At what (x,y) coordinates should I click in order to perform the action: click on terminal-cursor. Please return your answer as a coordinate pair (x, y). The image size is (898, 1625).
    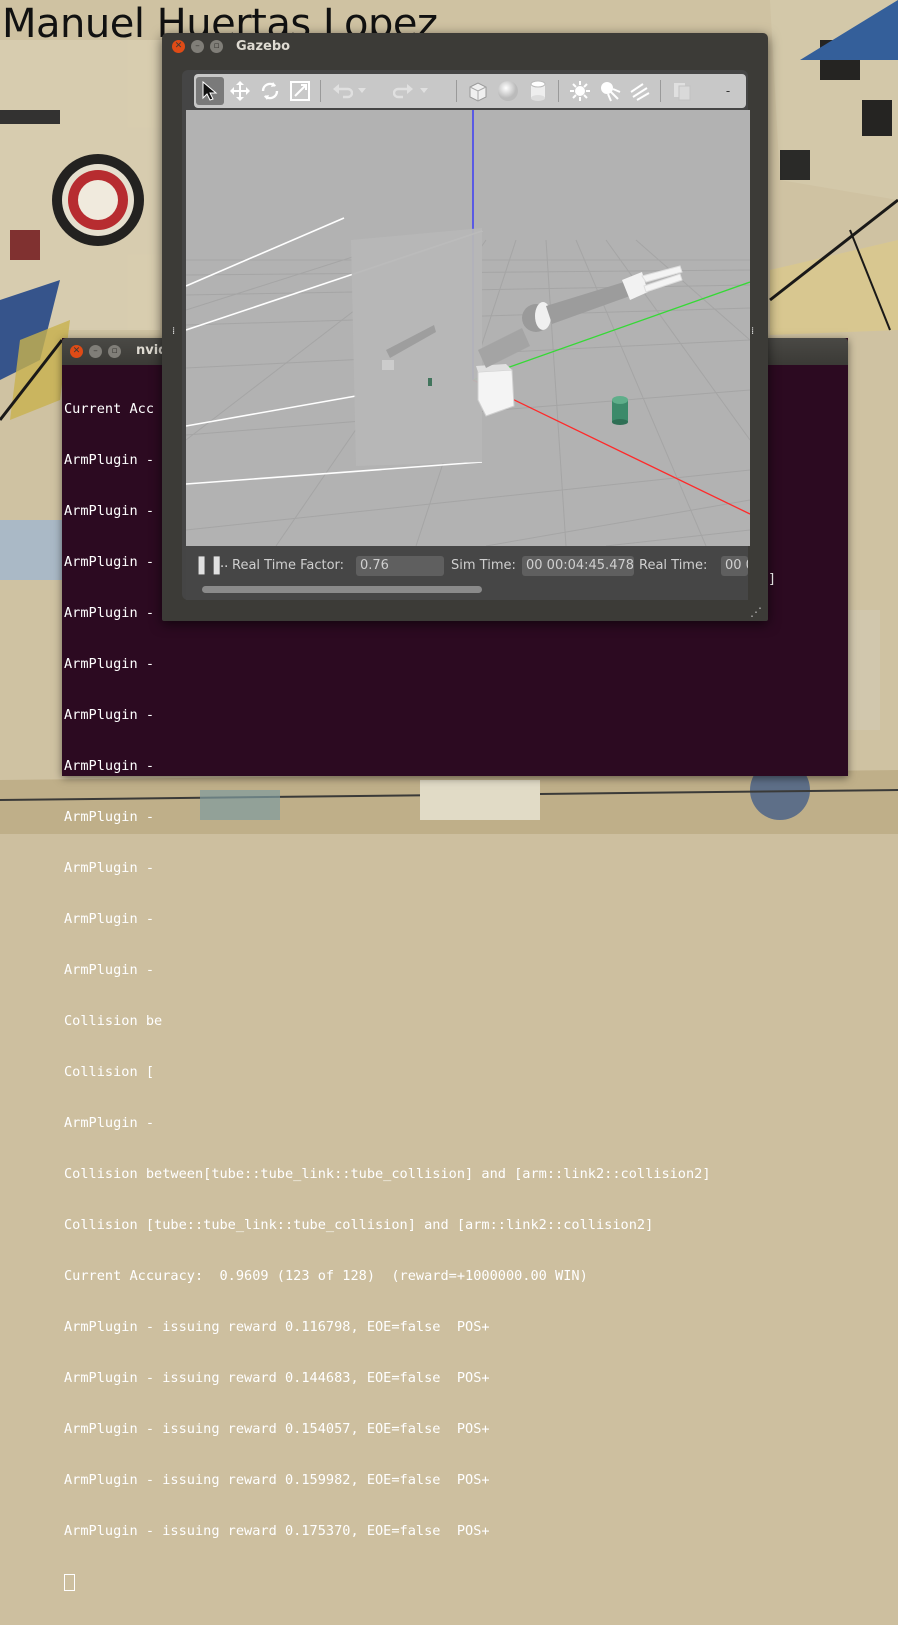
    Looking at the image, I should click on (69, 1582).